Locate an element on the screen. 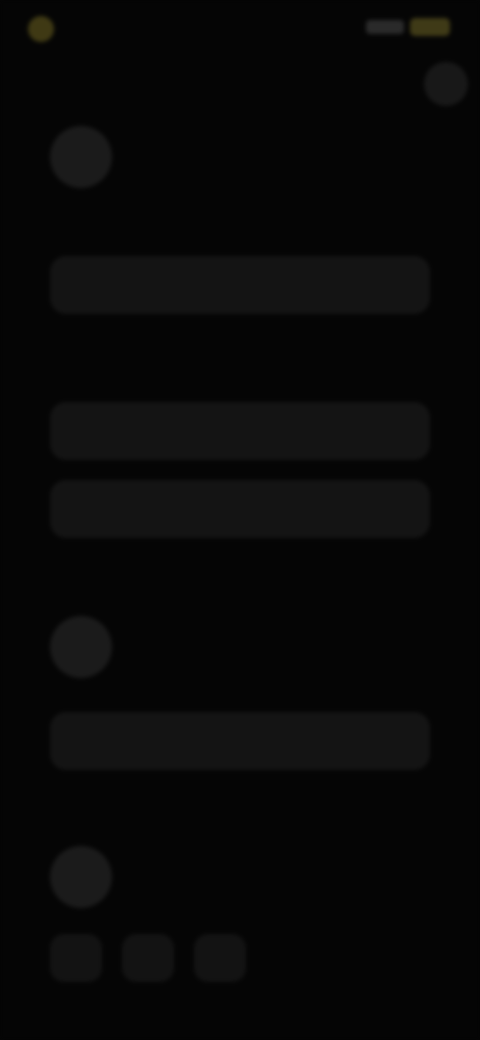  chip-list is located at coordinates (148, 958).